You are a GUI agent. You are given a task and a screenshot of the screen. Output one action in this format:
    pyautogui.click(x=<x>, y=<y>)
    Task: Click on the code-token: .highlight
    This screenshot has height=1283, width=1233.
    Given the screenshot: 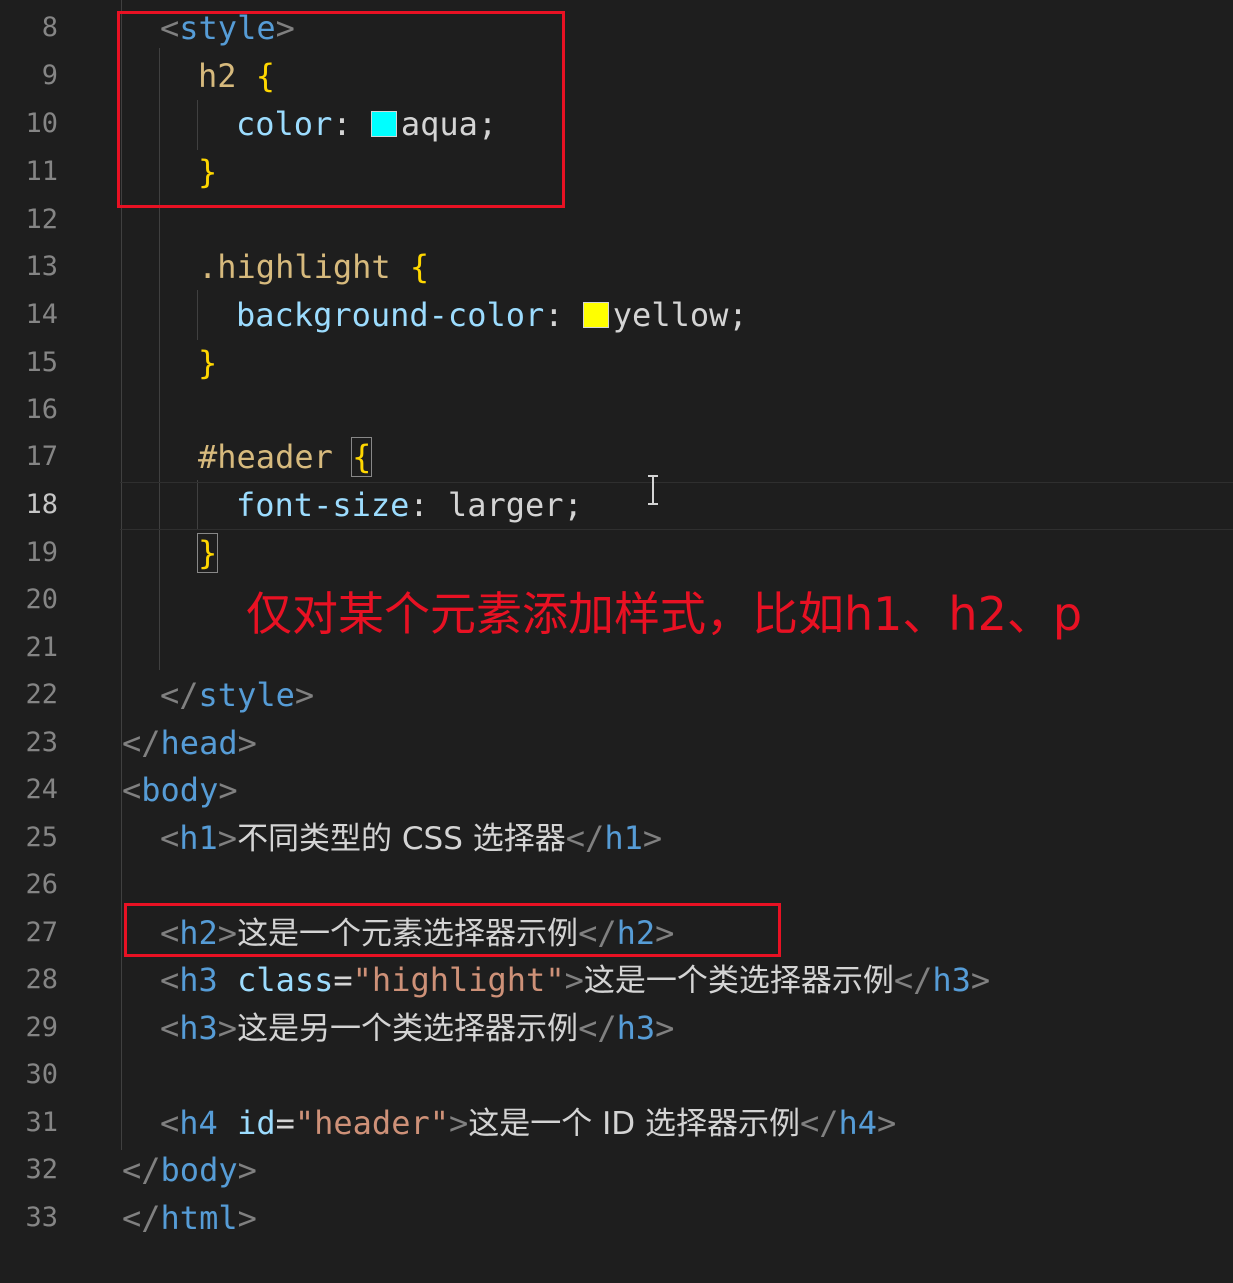 What is the action you would take?
    pyautogui.click(x=294, y=267)
    